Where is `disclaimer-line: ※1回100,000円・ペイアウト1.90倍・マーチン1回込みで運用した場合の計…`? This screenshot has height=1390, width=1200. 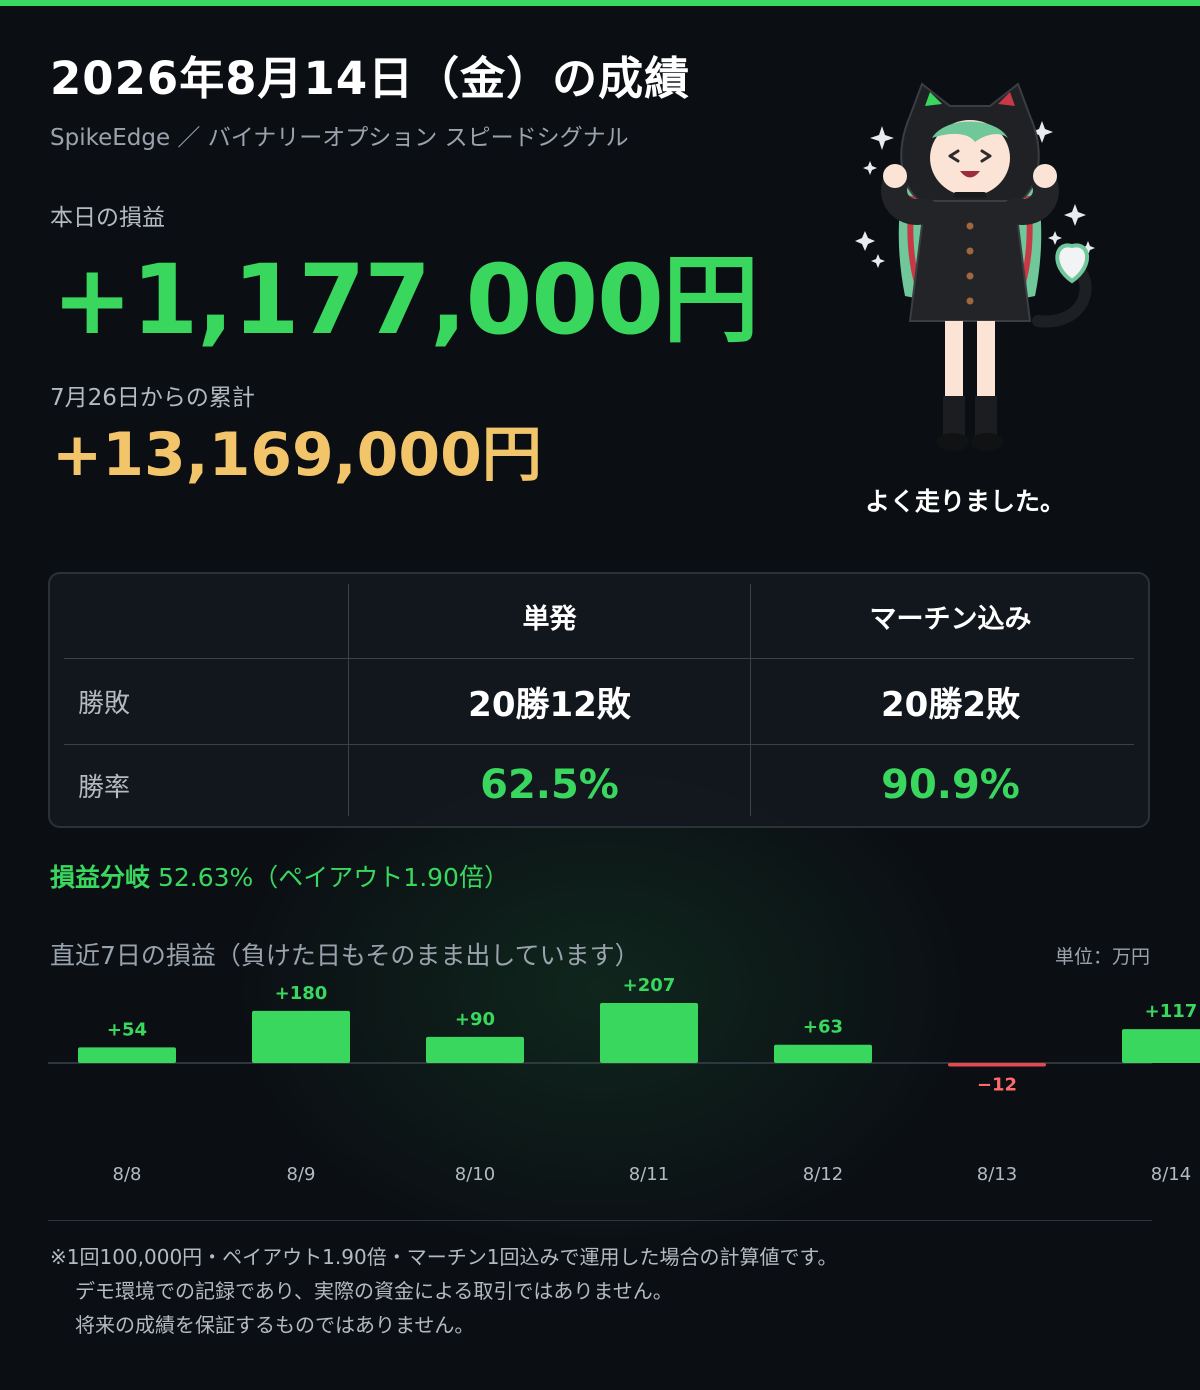
disclaimer-line: ※1回100,000円・ペイアウト1.90倍・マーチン1回込みで運用した場合の計… is located at coordinates (444, 1257).